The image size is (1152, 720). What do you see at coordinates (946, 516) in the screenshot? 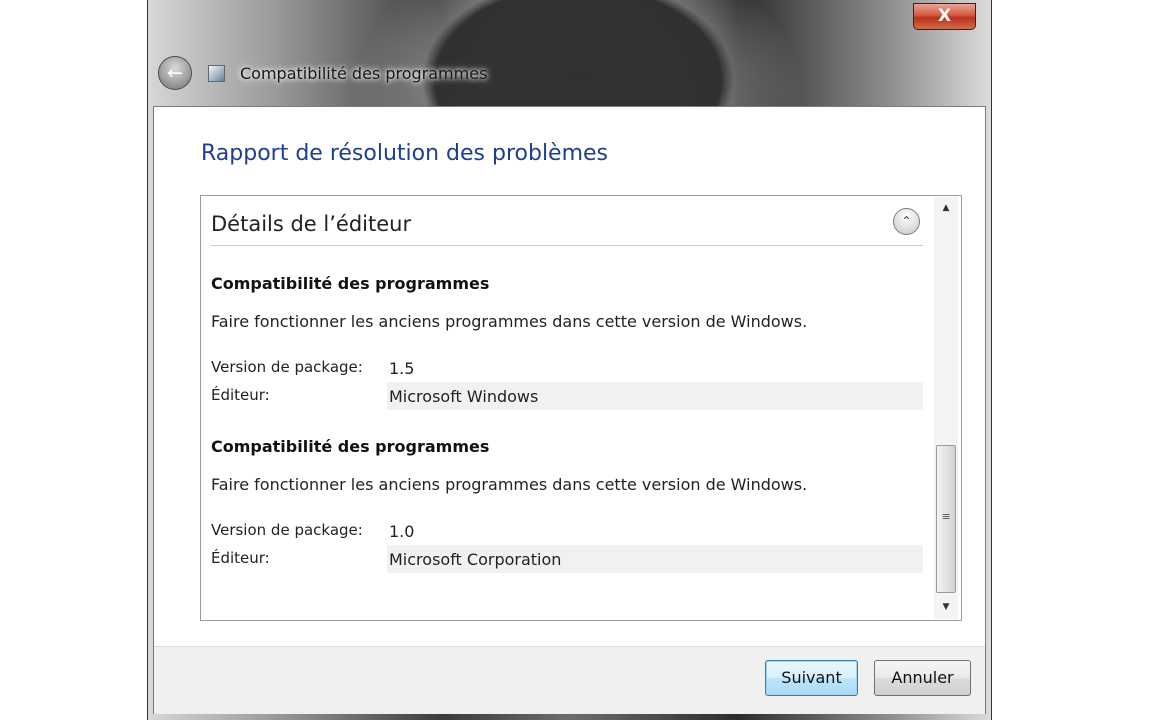
I see `grip-icon: ≡` at bounding box center [946, 516].